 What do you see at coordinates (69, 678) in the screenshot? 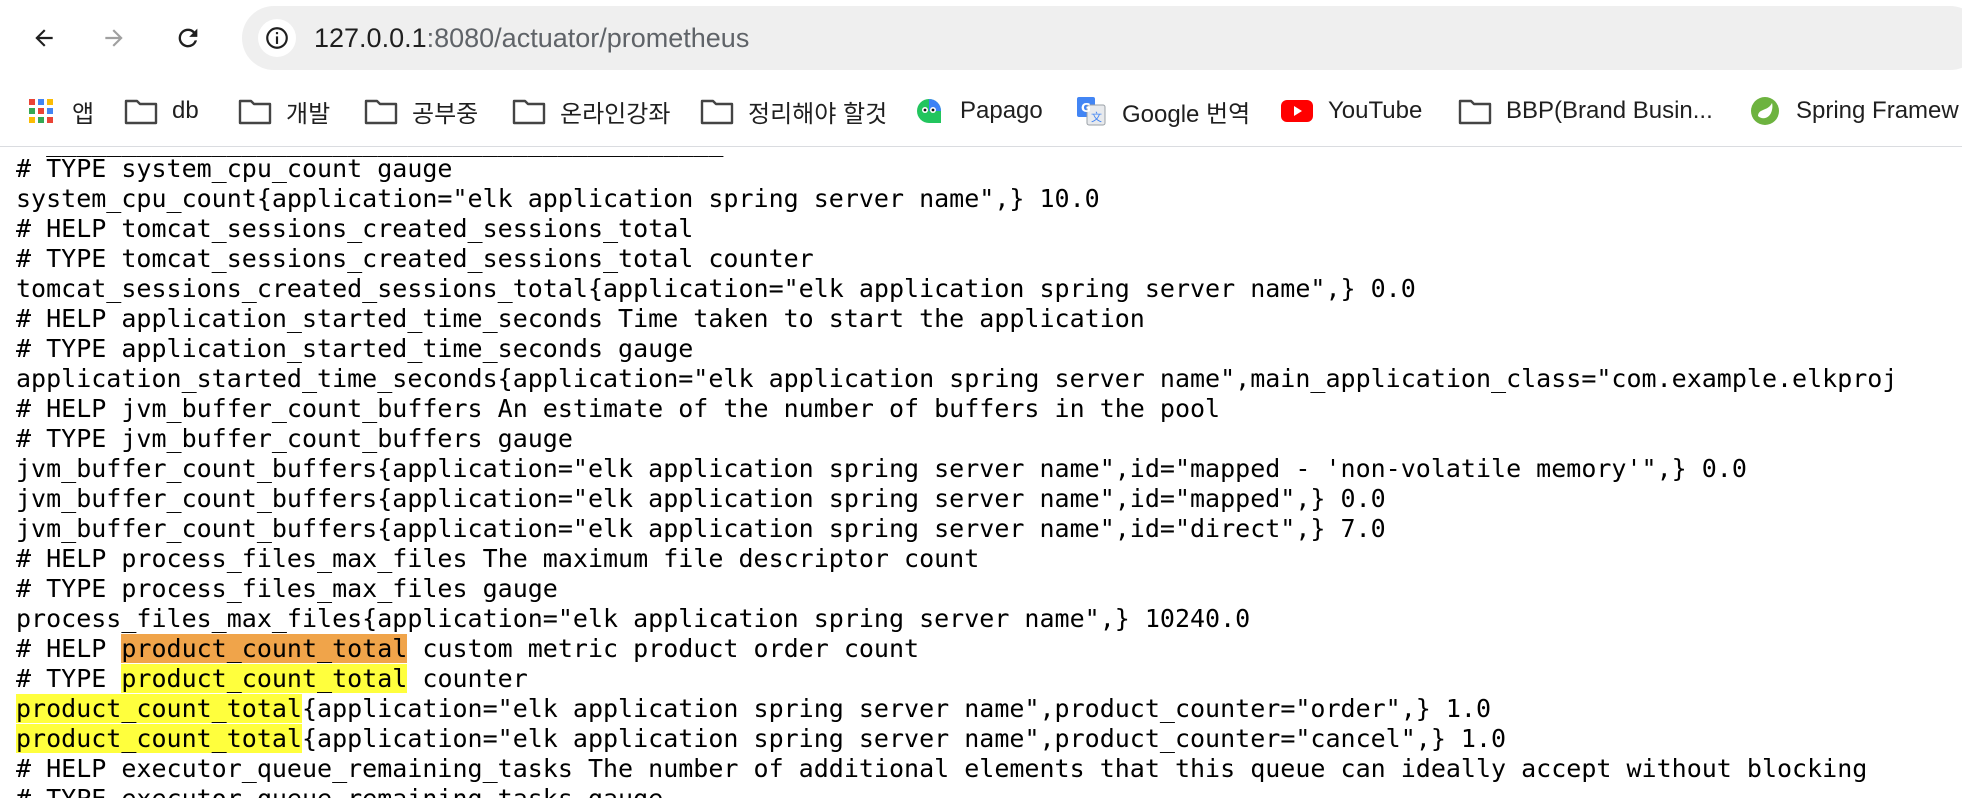
I see `line-prefix: # TYPE` at bounding box center [69, 678].